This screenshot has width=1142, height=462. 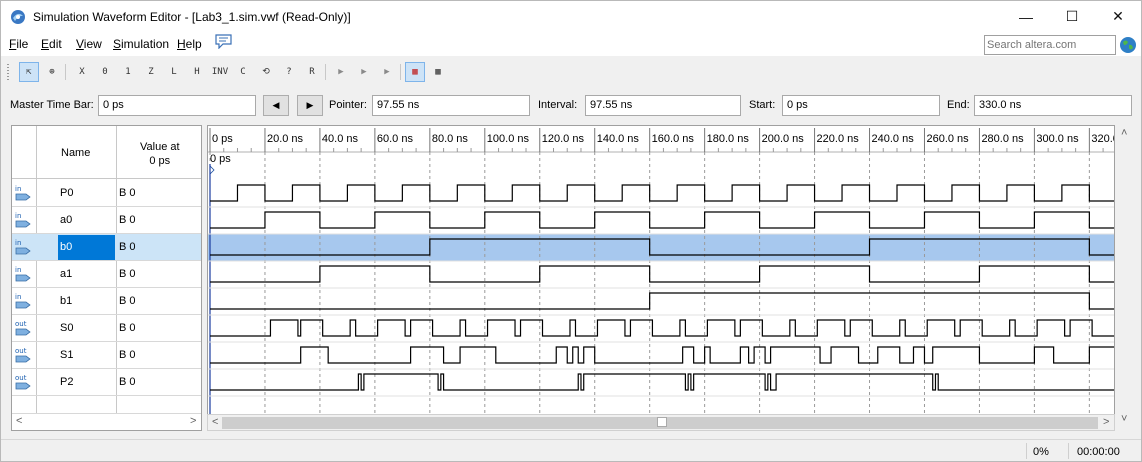 I want to click on ruler-time-label: 200.0 ns, so click(x=783, y=139).